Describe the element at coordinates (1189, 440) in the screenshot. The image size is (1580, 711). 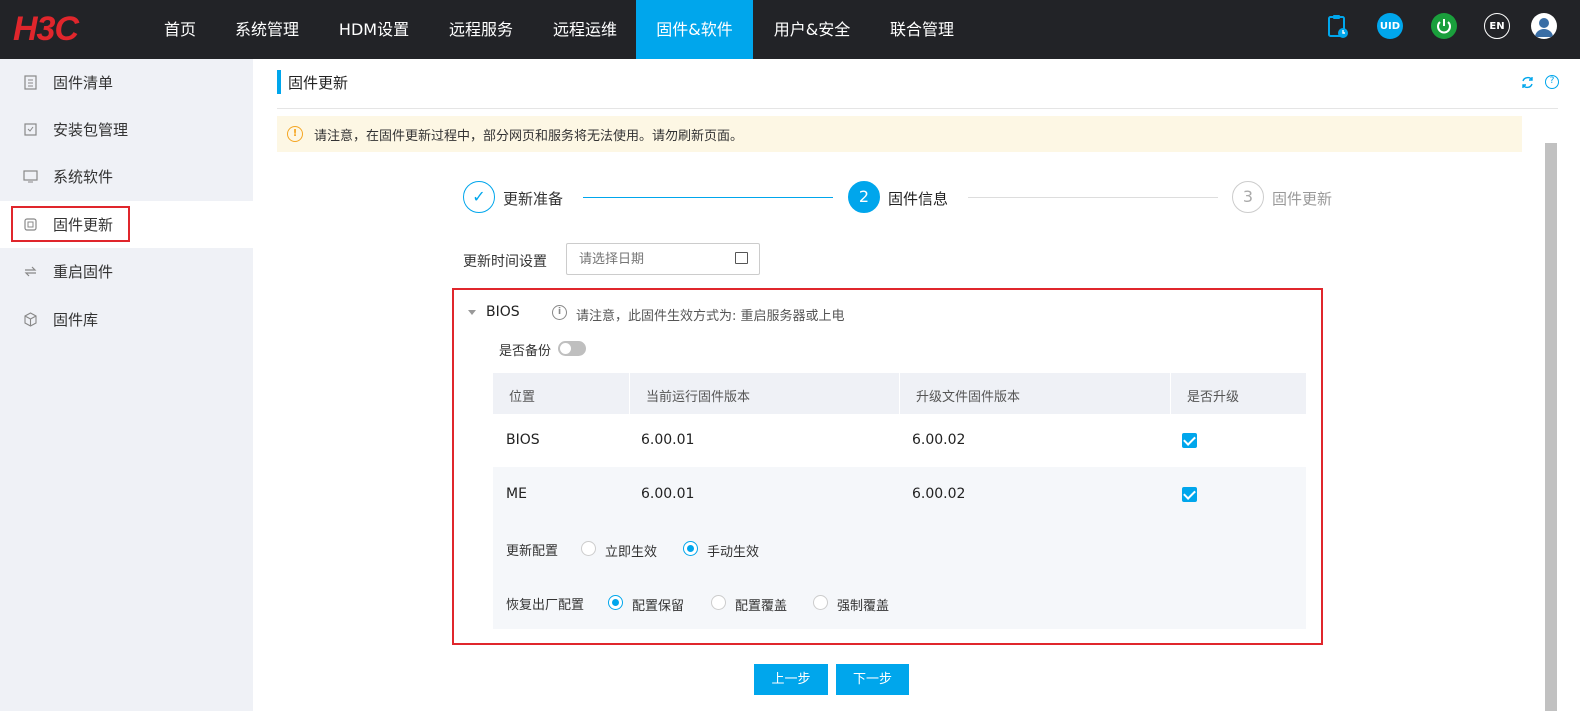
I see `upgrade-checkbox-bios` at that location.